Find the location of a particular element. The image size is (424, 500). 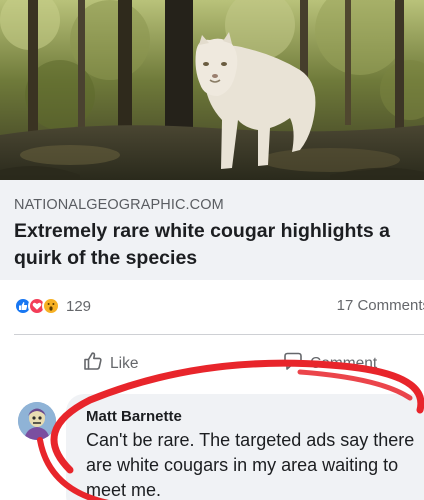

link-domain: NATIONALGEOGRAPHIC.COM is located at coordinates (119, 205).